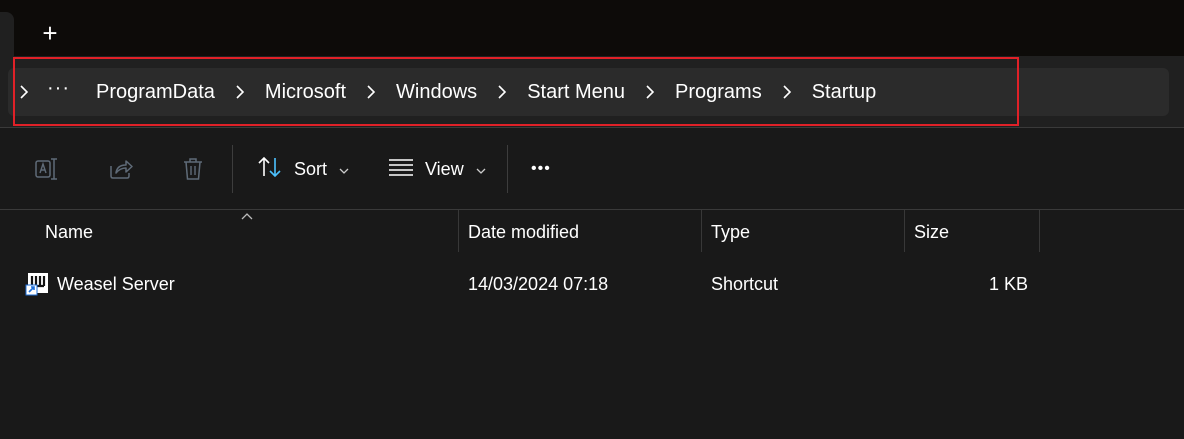 The width and height of the screenshot is (1184, 439). What do you see at coordinates (718, 92) in the screenshot?
I see `breadcrumb-item-programs: Programs` at bounding box center [718, 92].